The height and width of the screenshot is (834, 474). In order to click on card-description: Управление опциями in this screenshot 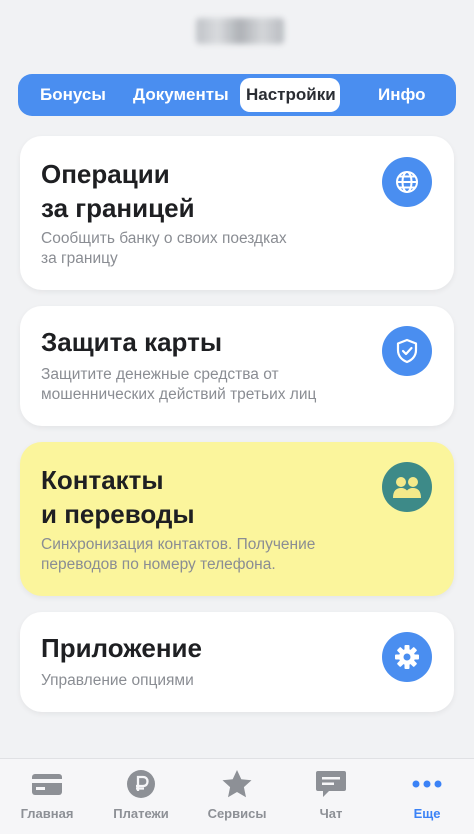, I will do `click(117, 680)`.